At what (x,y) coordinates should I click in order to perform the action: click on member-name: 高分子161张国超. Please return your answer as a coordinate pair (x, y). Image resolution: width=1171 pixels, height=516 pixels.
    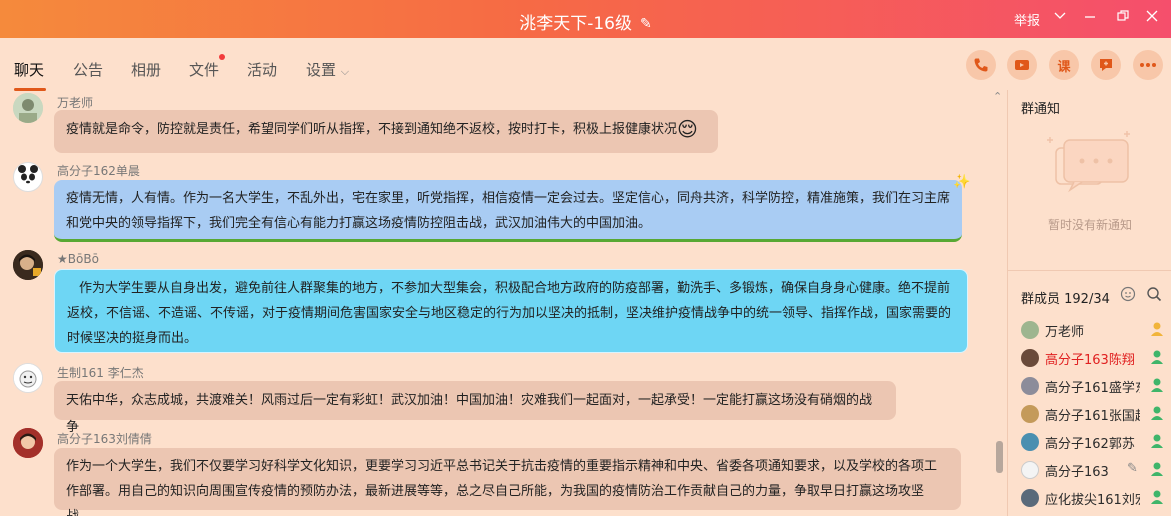
    Looking at the image, I should click on (1092, 416).